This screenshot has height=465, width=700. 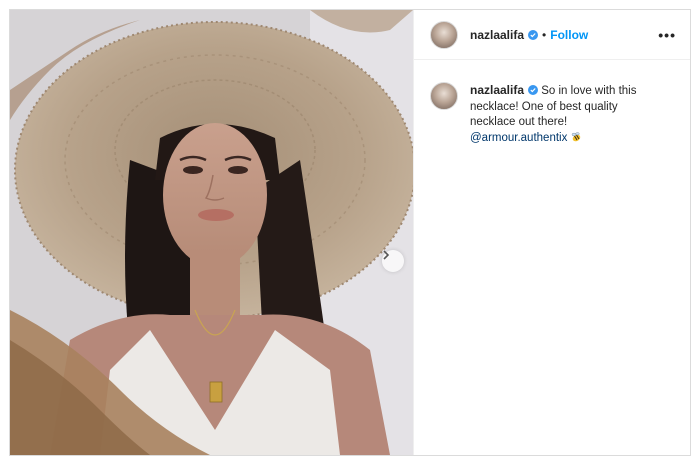 I want to click on post-header: nazlaalifa • Follow •••, so click(x=552, y=35).